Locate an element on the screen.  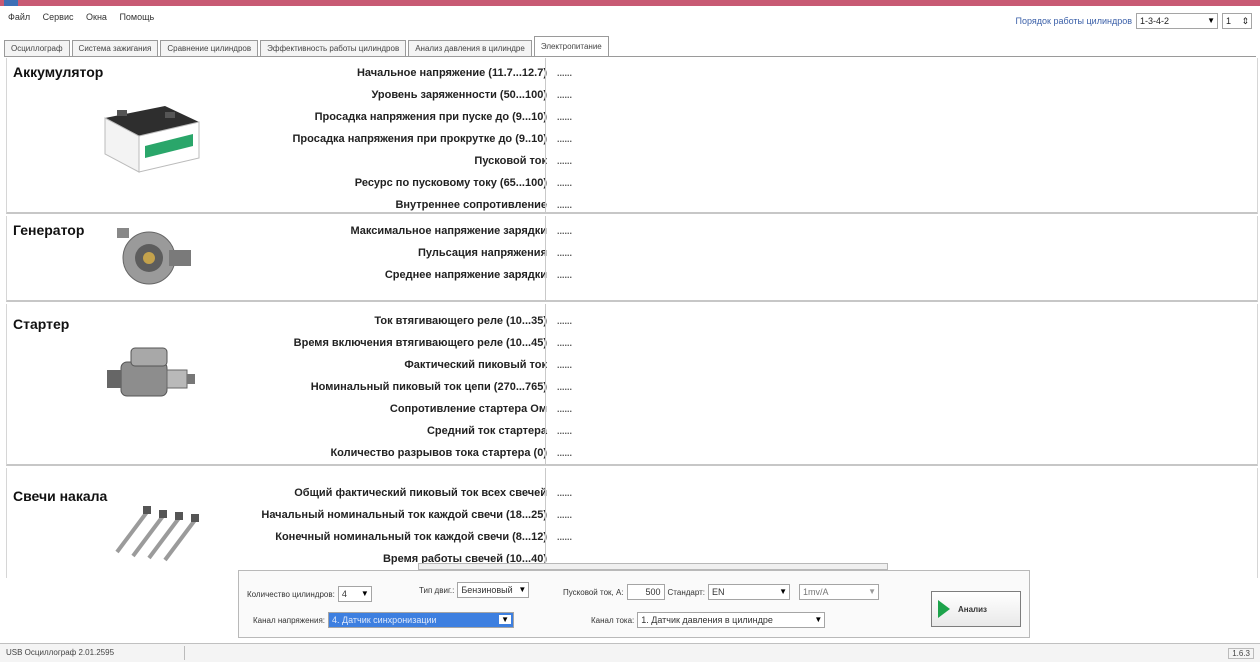
voltage-channel-label: Канал напряжения: is located at coordinates (289, 620).